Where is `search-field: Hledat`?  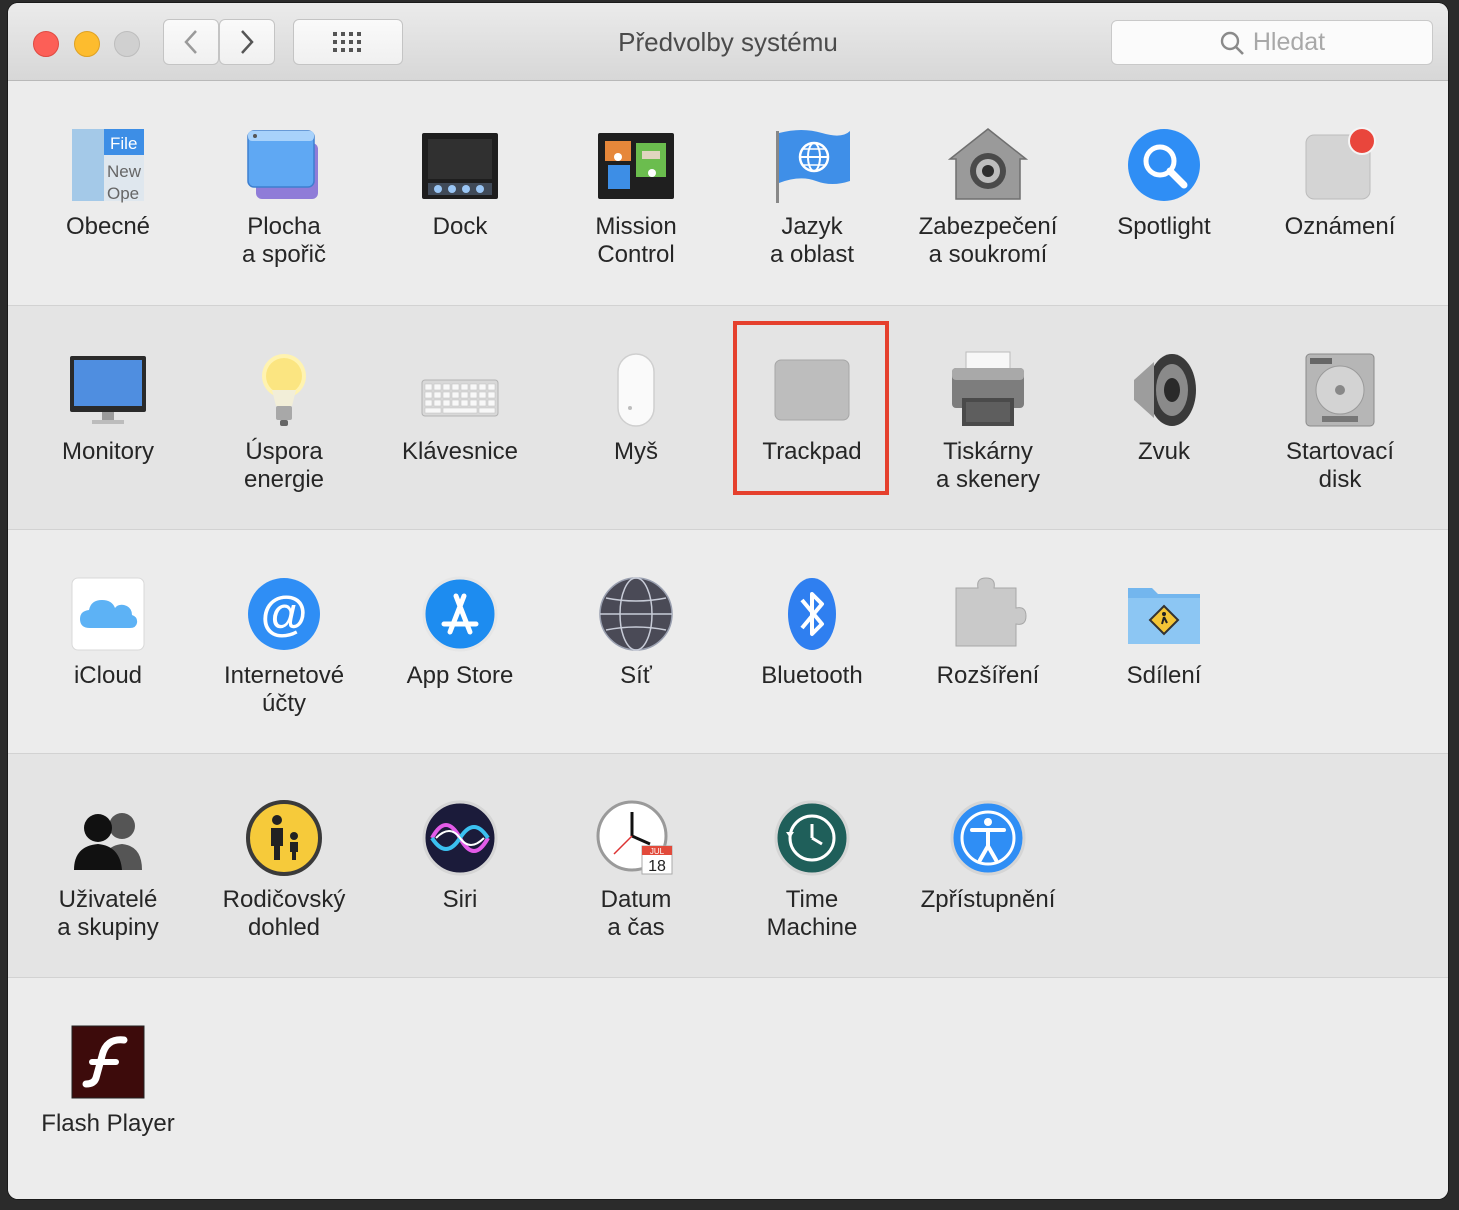
search-field: Hledat is located at coordinates (1272, 42).